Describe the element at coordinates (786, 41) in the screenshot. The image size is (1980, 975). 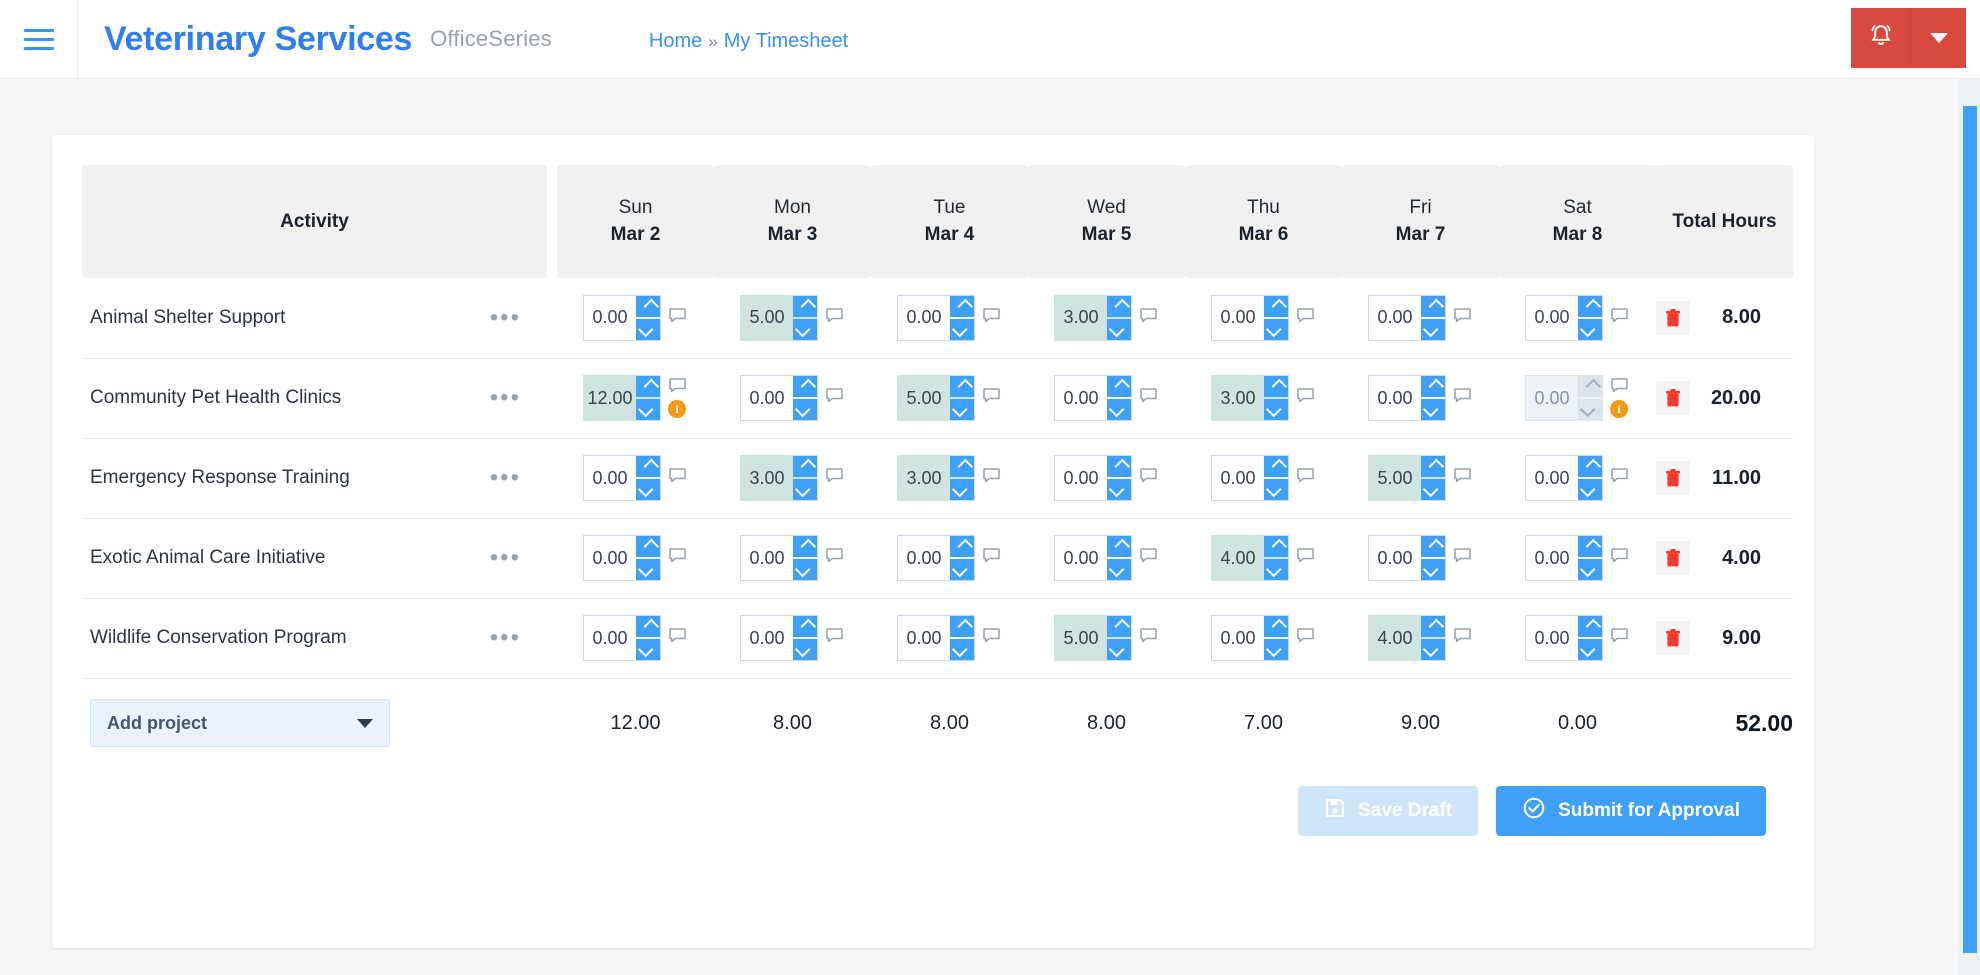
I see `breadcrumb-current: My Timesheet` at that location.